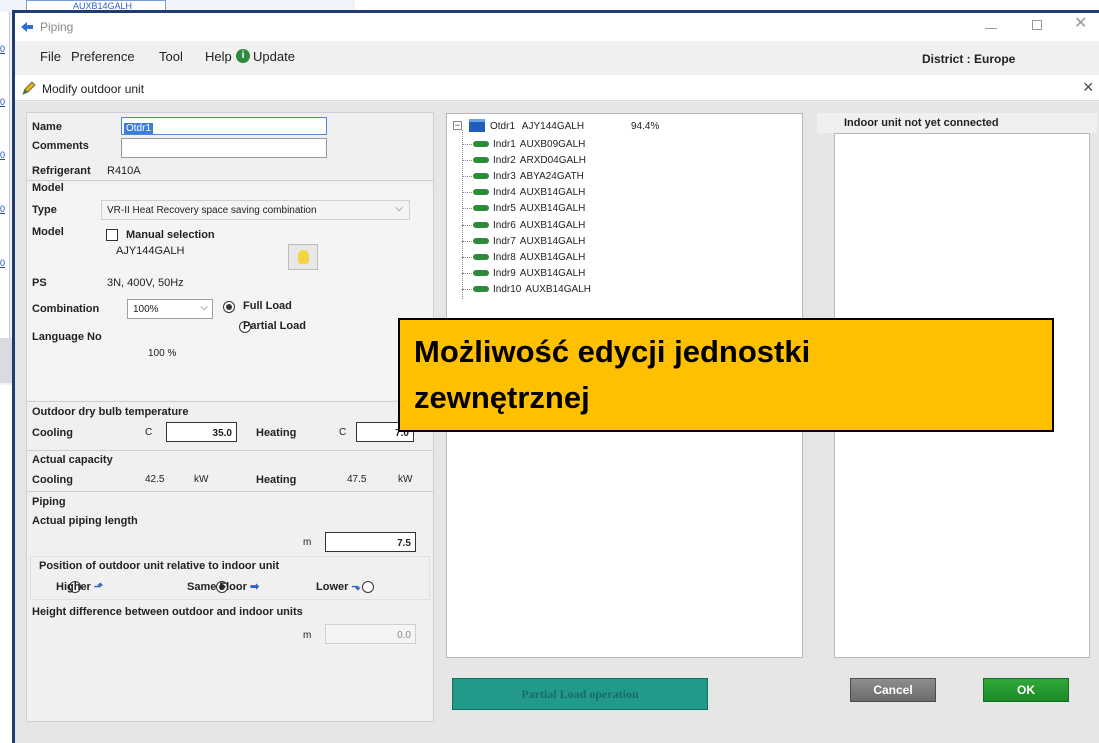 This screenshot has height=743, width=1099. I want to click on chevron-down-icon: ⌵, so click(399, 208).